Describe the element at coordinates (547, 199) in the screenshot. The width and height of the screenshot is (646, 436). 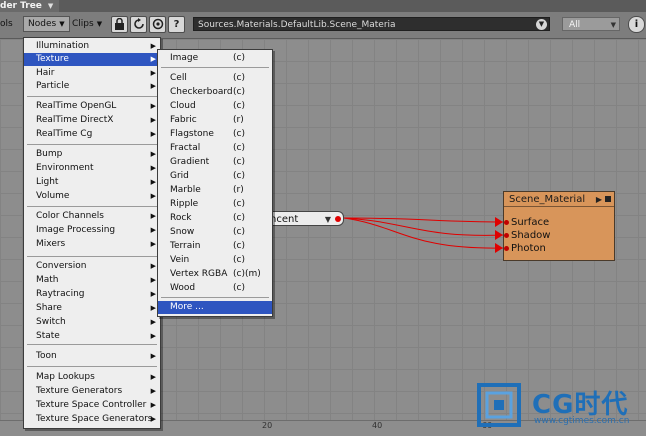
I see `scene-material-node-title: Scene_Material` at that location.